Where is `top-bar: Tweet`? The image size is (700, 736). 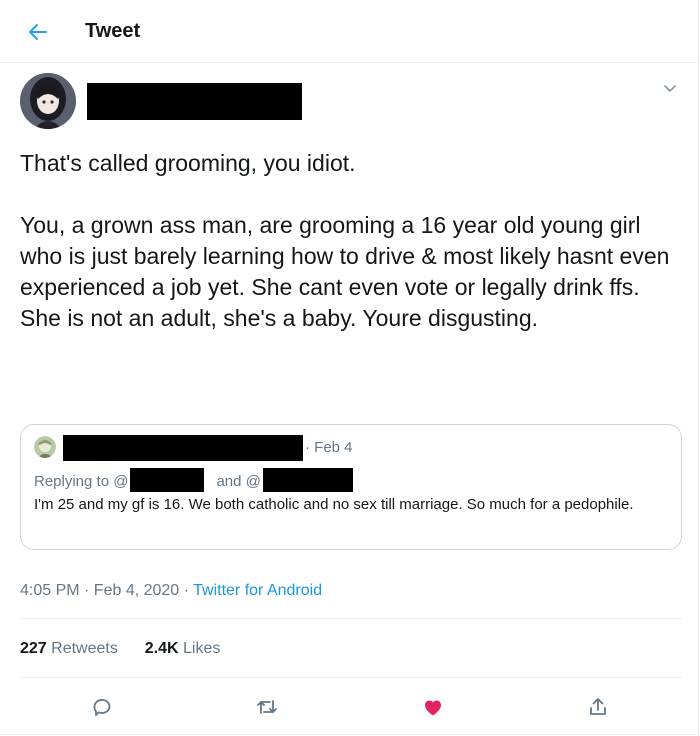 top-bar: Tweet is located at coordinates (349, 31).